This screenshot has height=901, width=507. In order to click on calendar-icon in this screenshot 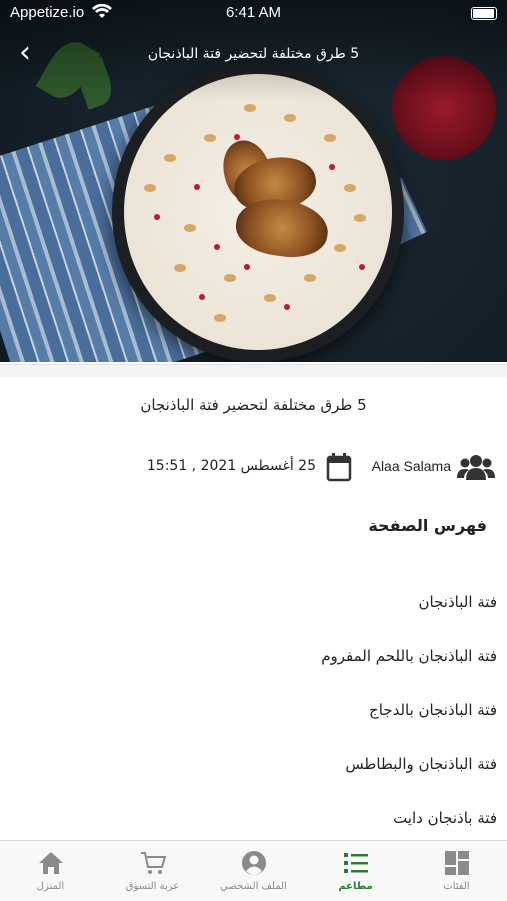, I will do `click(339, 467)`.